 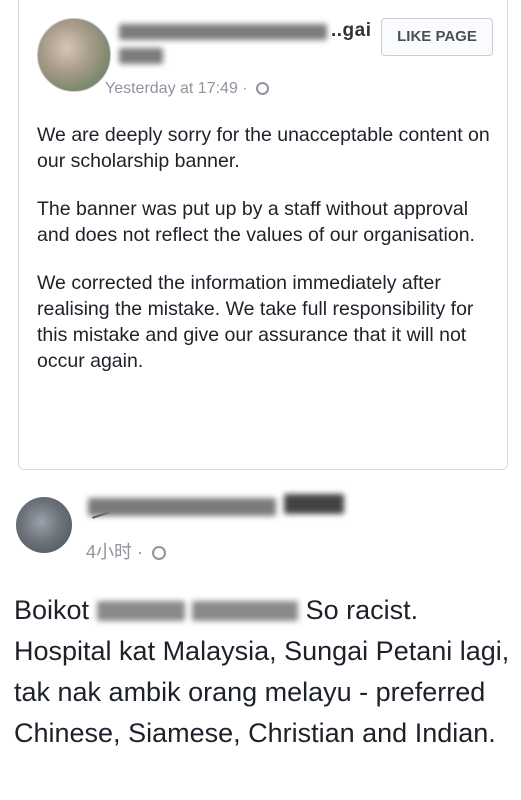 What do you see at coordinates (52, 610) in the screenshot?
I see `comment-text-prefix: Boikot` at bounding box center [52, 610].